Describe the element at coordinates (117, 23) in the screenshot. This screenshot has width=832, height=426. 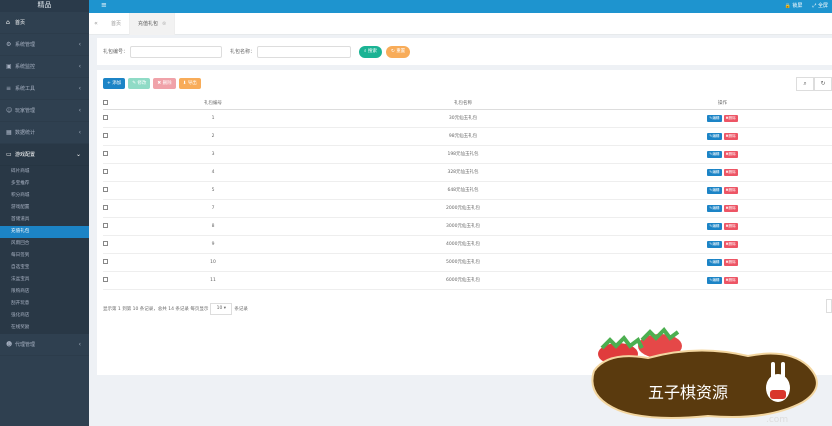
I see `tab-home: 首页` at that location.